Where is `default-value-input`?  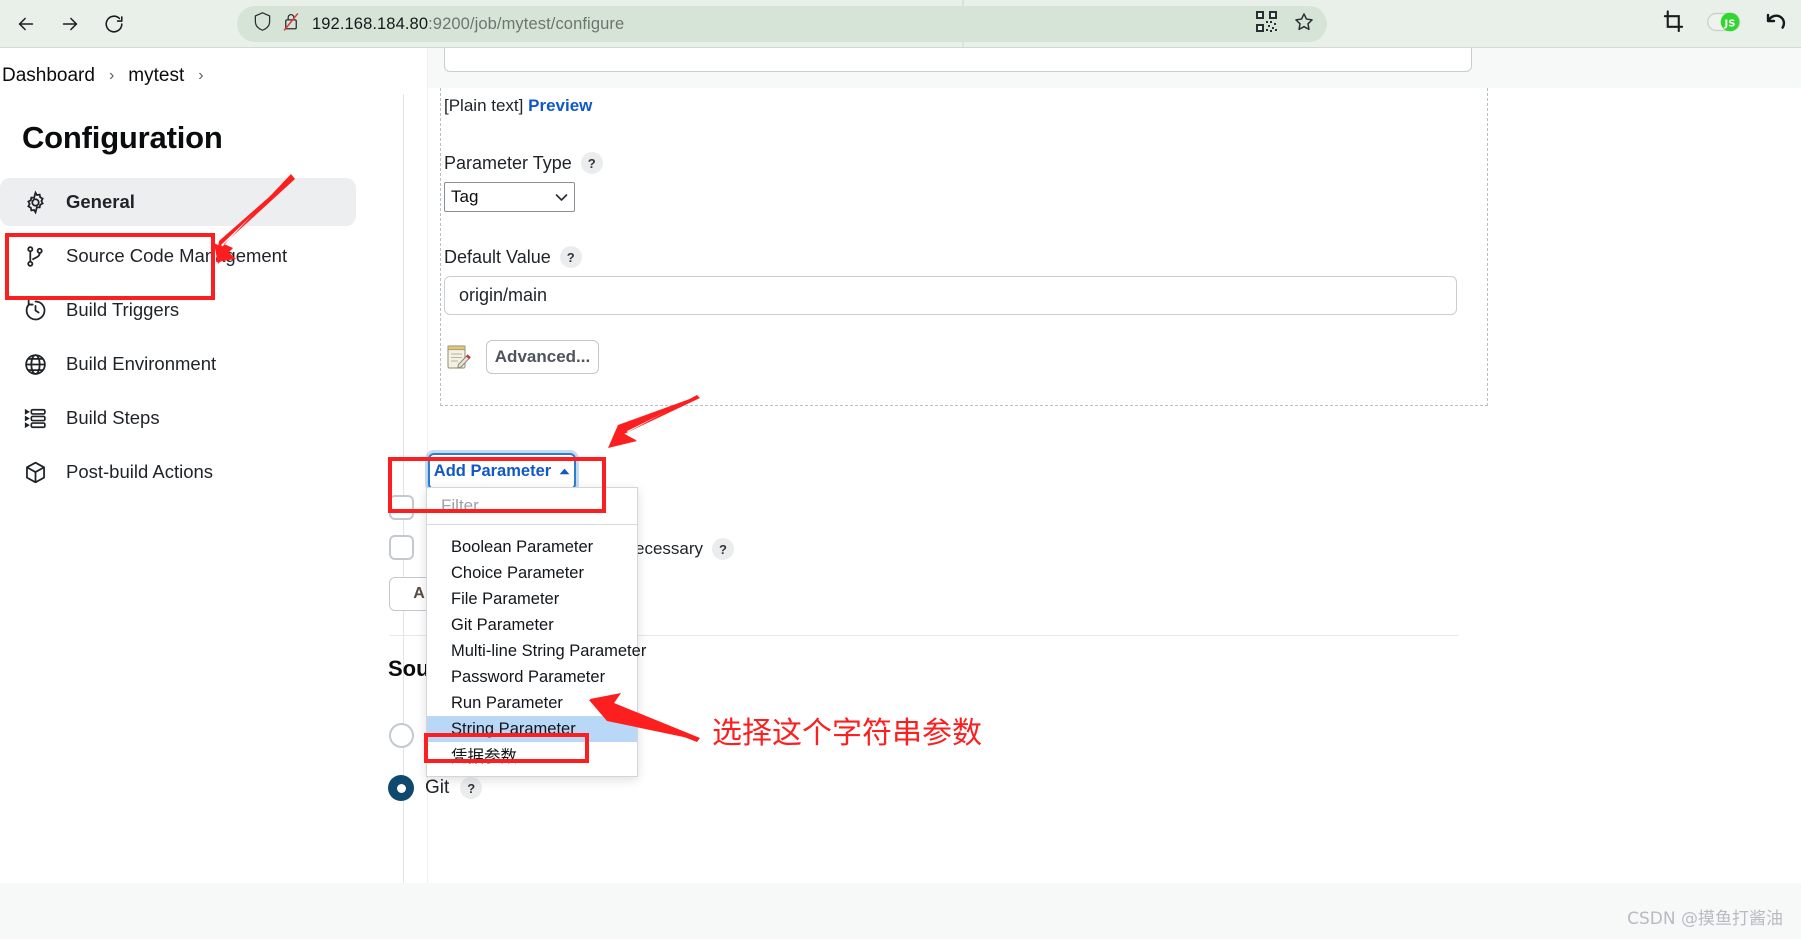 default-value-input is located at coordinates (950, 295).